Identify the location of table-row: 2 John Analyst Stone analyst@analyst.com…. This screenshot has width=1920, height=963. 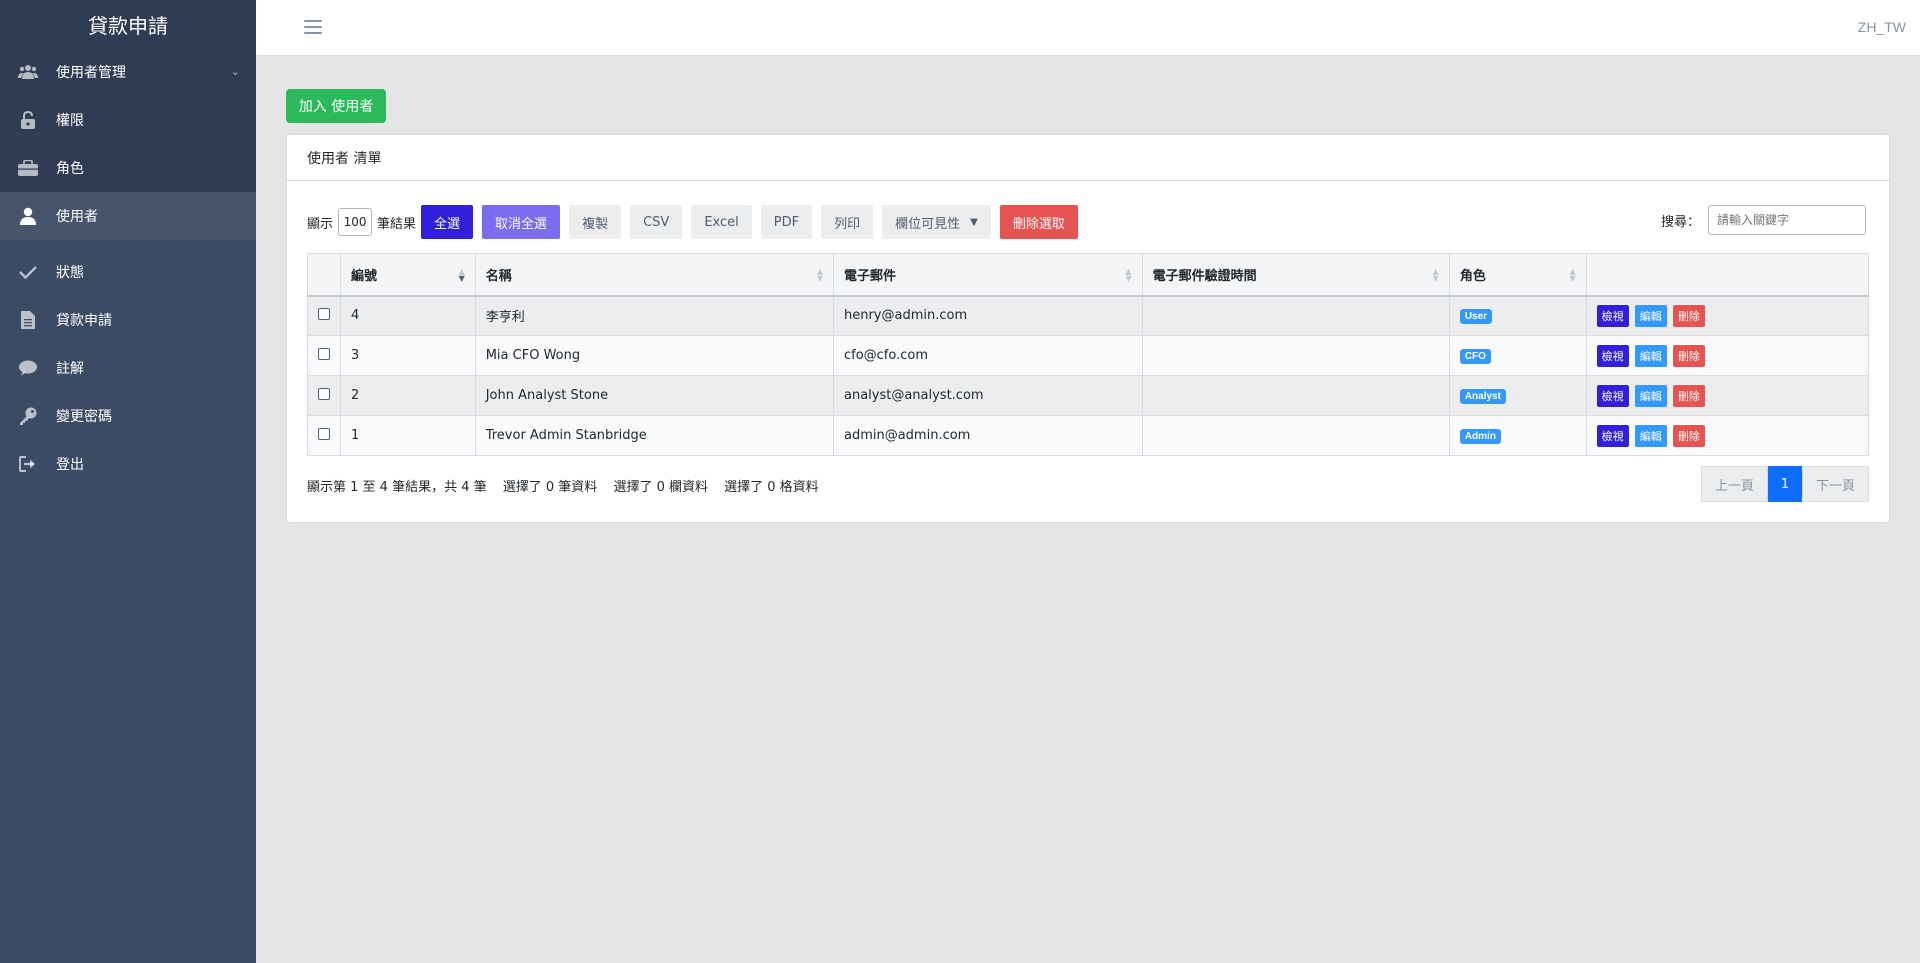
(1088, 395).